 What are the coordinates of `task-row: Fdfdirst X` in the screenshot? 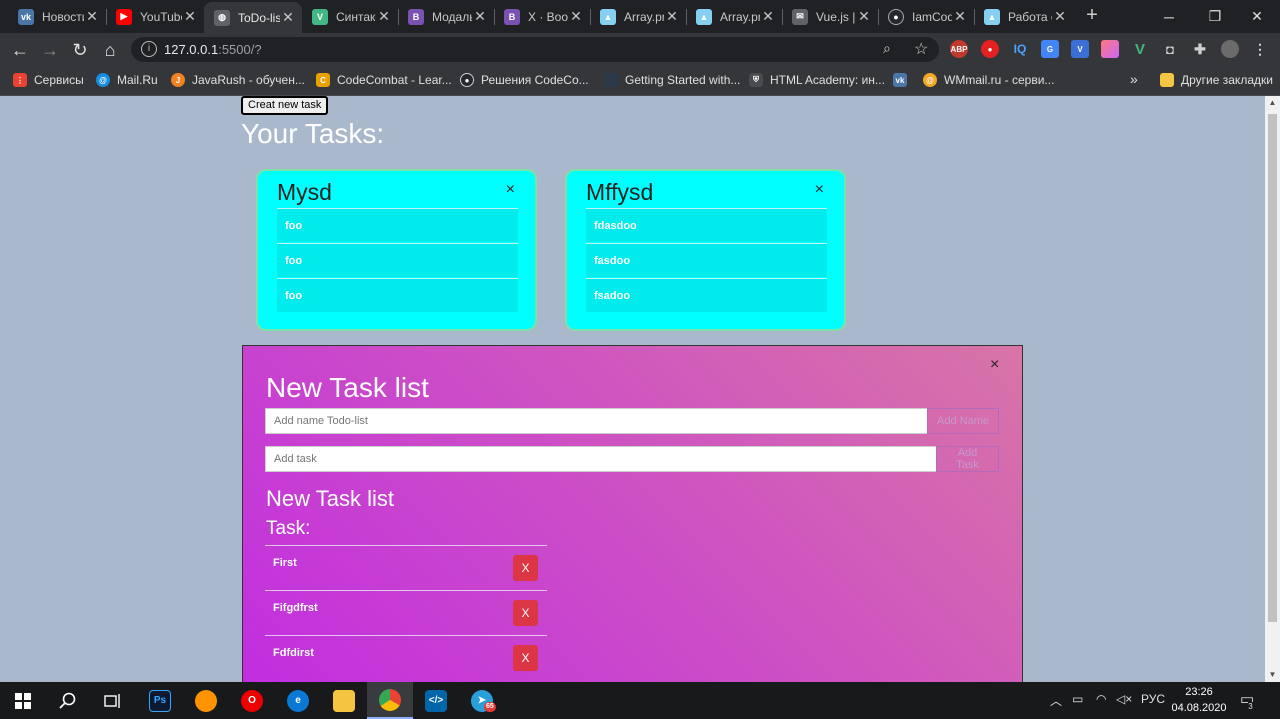 It's located at (406, 657).